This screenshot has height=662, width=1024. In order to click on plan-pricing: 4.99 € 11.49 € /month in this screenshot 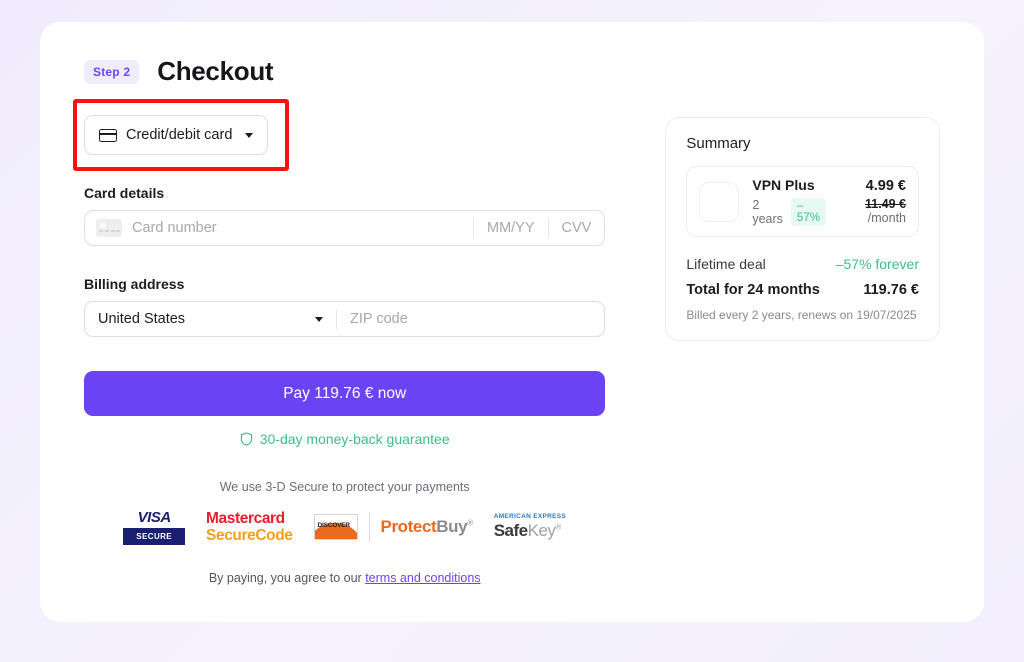, I will do `click(872, 201)`.